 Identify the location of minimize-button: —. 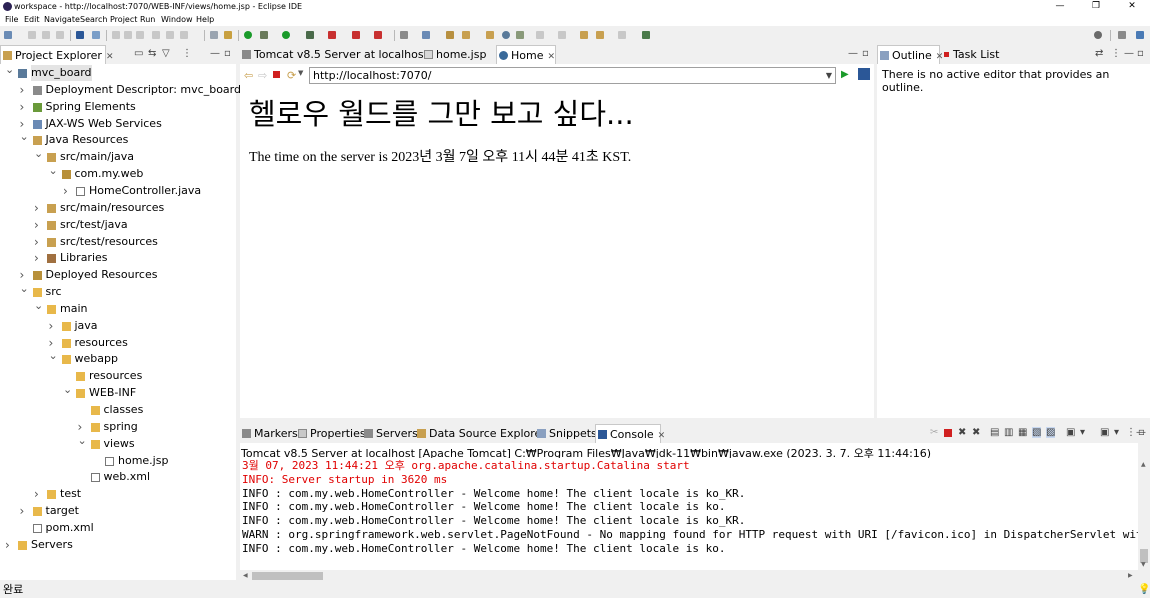
(1060, 6).